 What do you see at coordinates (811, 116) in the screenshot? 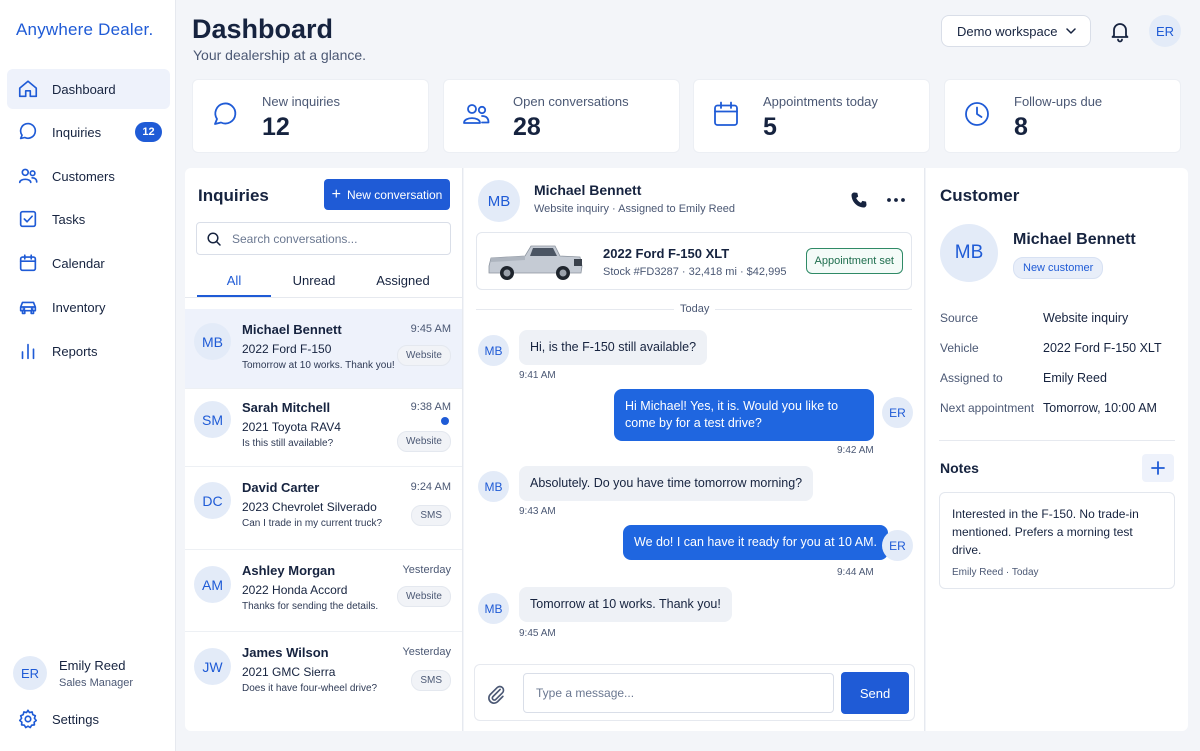
I see `stat-appointments-today: Appointments today 5` at bounding box center [811, 116].